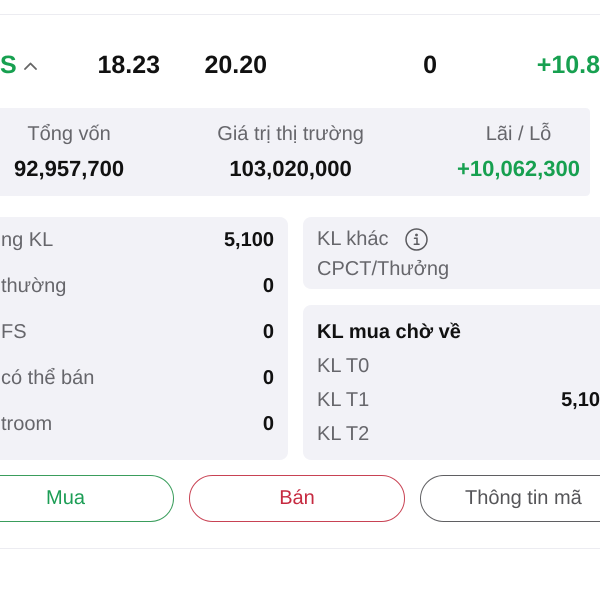  I want to click on stock-symbol: S, so click(8, 65).